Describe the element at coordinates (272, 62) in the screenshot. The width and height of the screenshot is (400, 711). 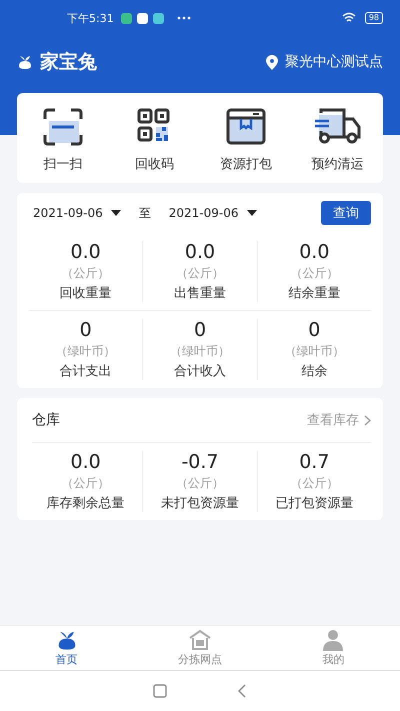
I see `location-pin-icon` at that location.